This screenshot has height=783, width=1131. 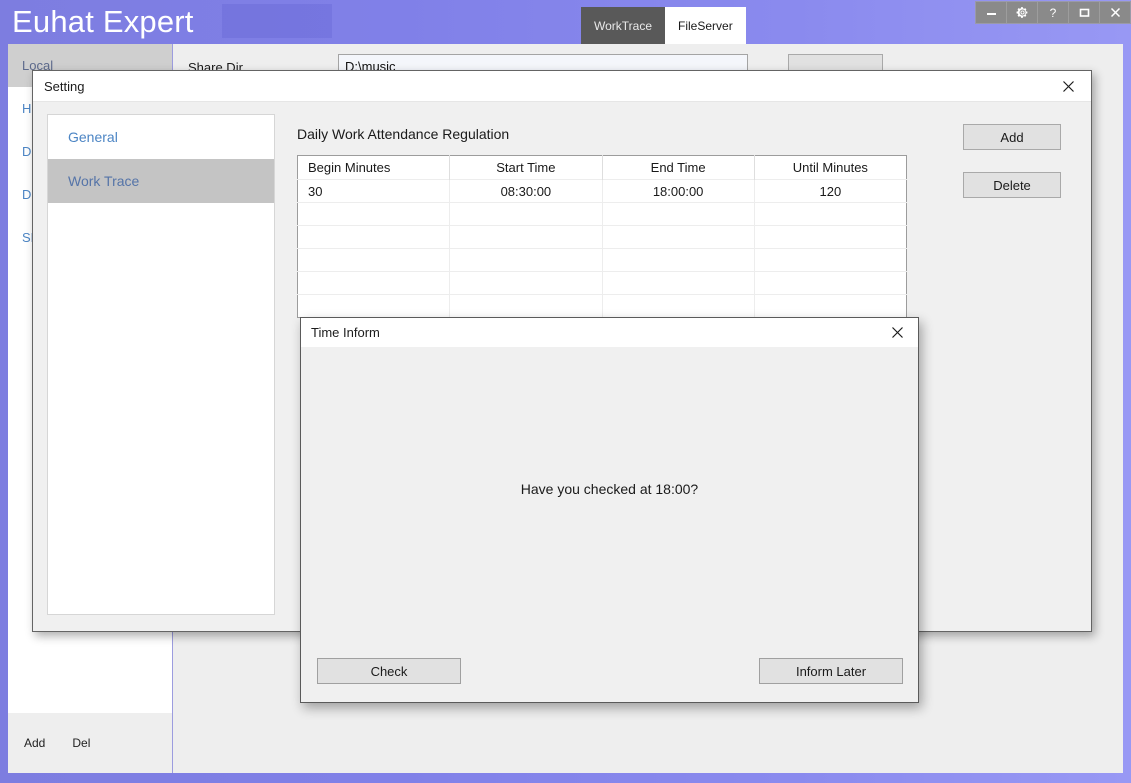 I want to click on delete-button: Delete, so click(x=1012, y=185).